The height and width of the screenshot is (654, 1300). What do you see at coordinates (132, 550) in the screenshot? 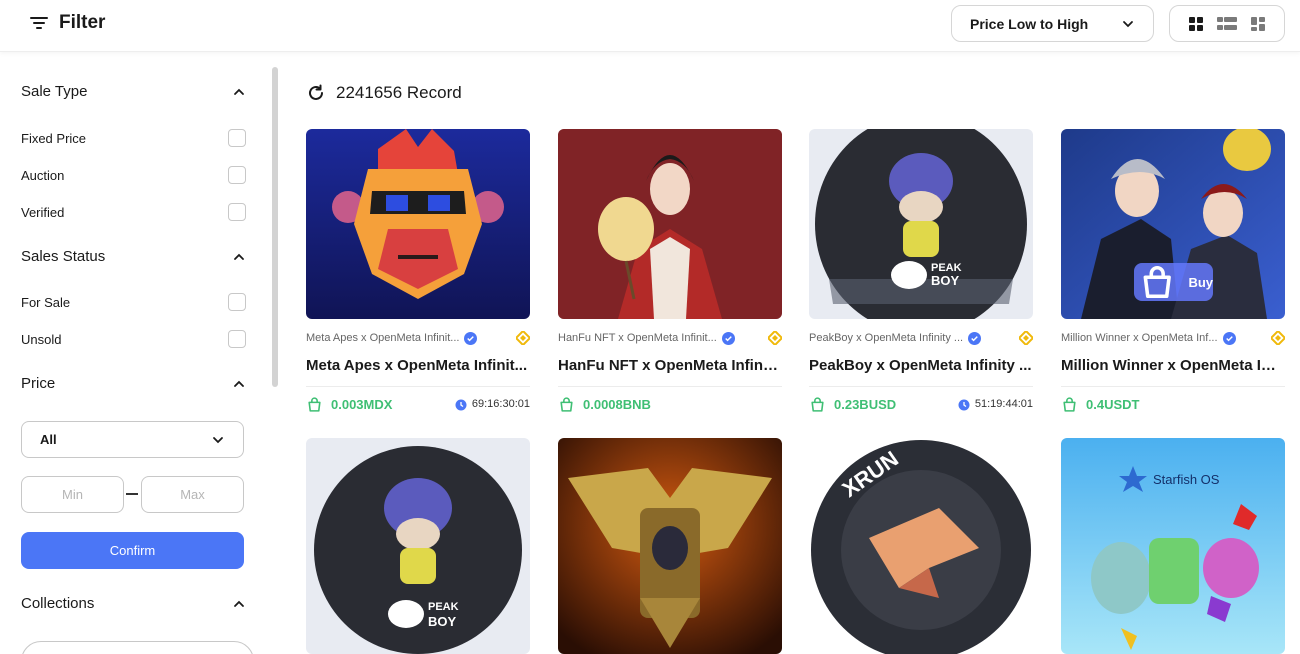
I see `confirm-button: Confirm` at bounding box center [132, 550].